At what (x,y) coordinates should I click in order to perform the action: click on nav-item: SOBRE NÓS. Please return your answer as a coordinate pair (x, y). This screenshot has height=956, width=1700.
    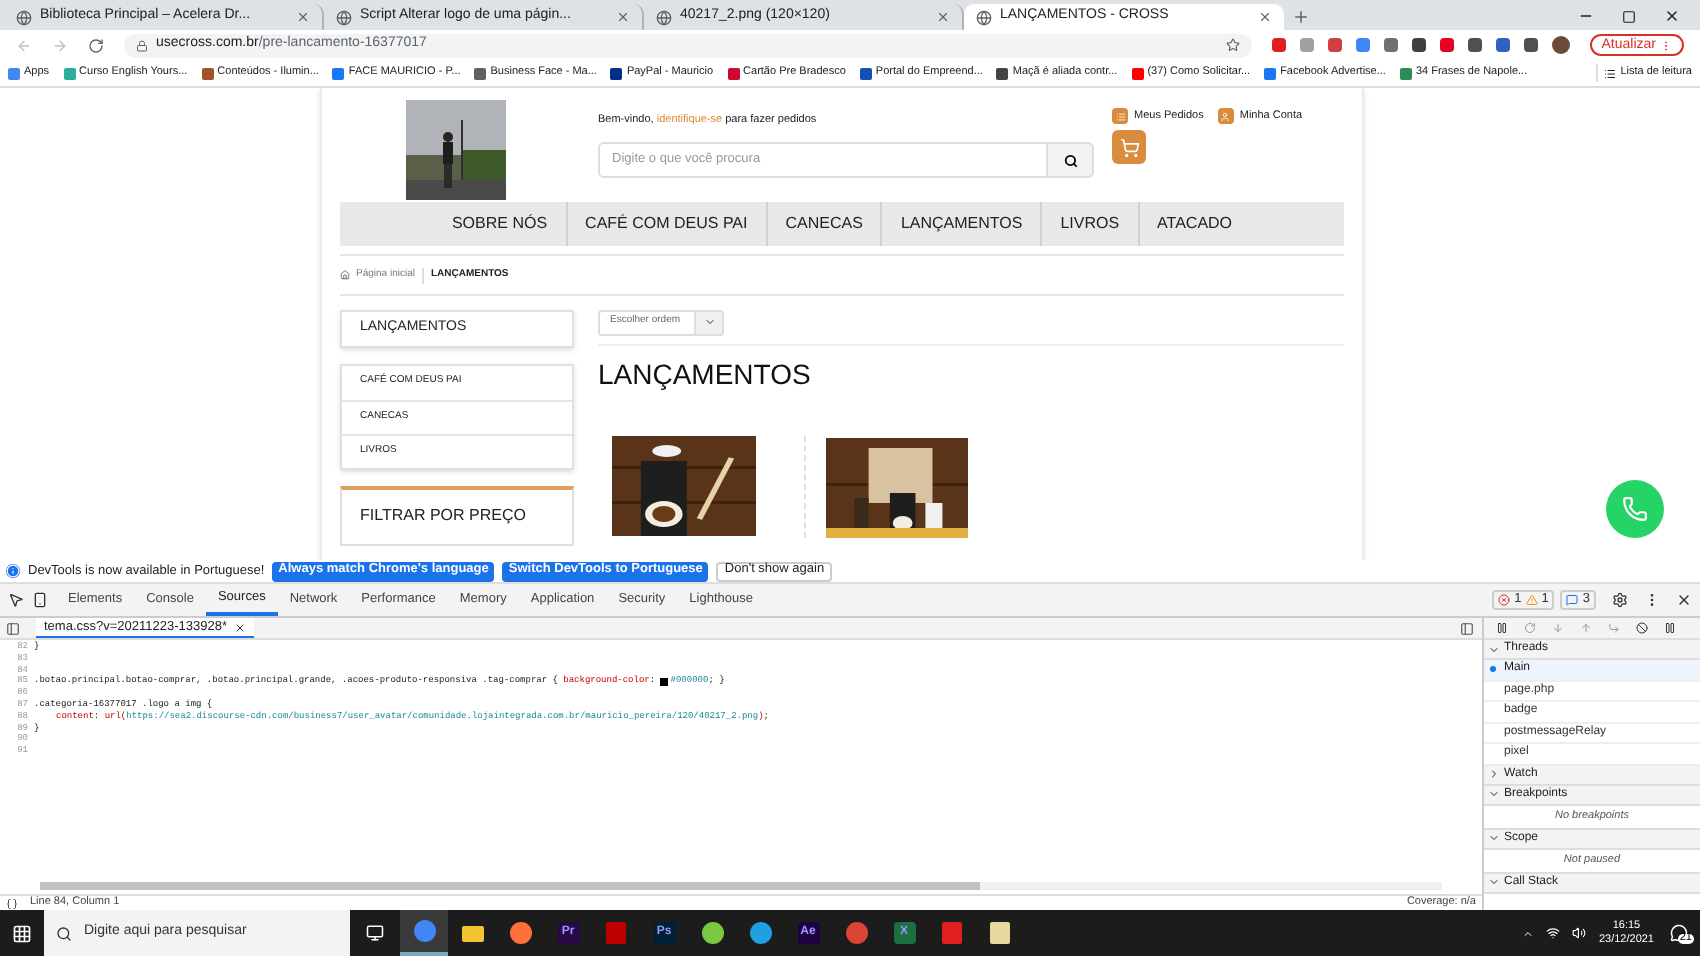
    Looking at the image, I should click on (499, 224).